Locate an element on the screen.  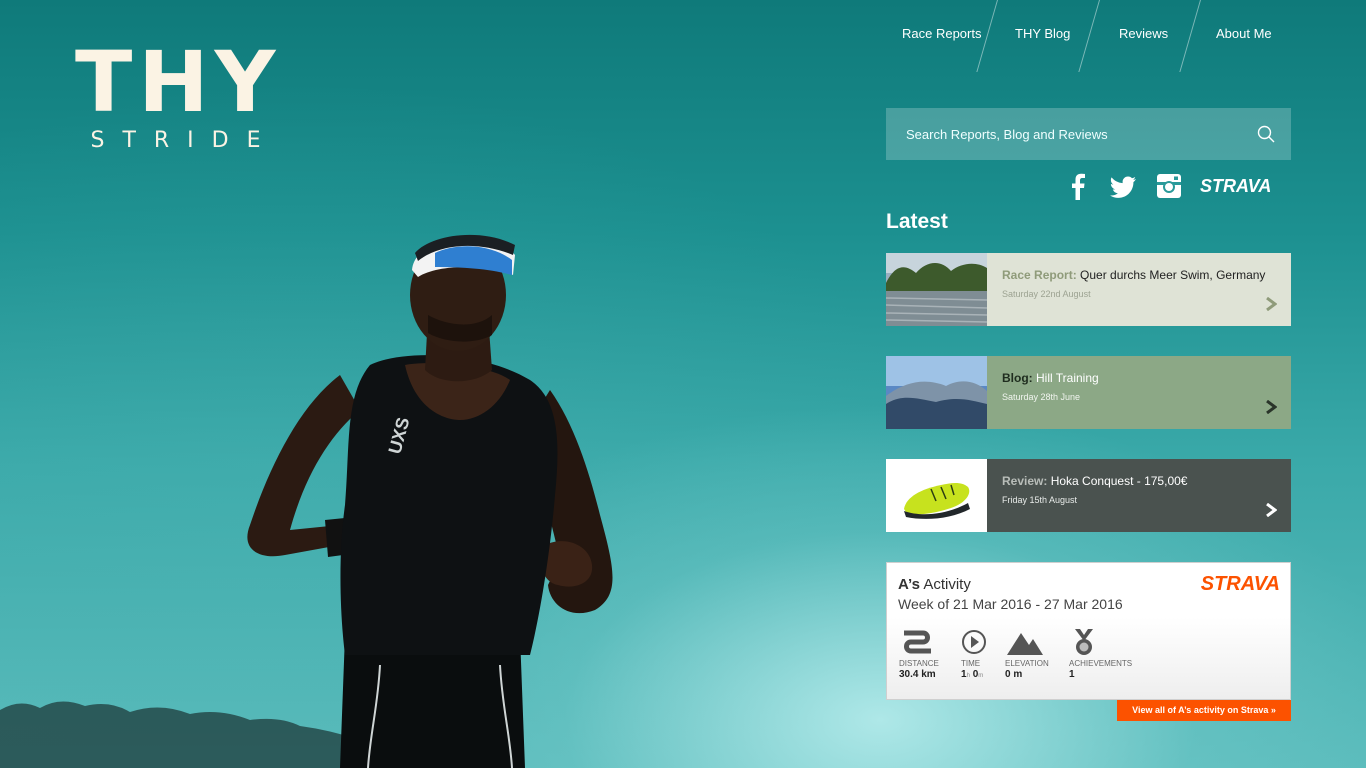
stat-elevation: ELEVATION 0 m is located at coordinates (1027, 653).